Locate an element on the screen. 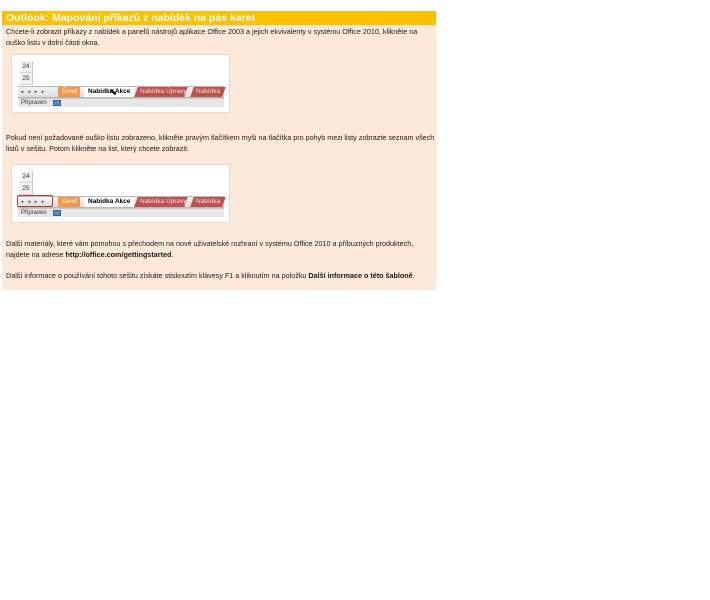  sheet-nav-buttons: ◂ ◂ ▸ ▸ is located at coordinates (32, 92).